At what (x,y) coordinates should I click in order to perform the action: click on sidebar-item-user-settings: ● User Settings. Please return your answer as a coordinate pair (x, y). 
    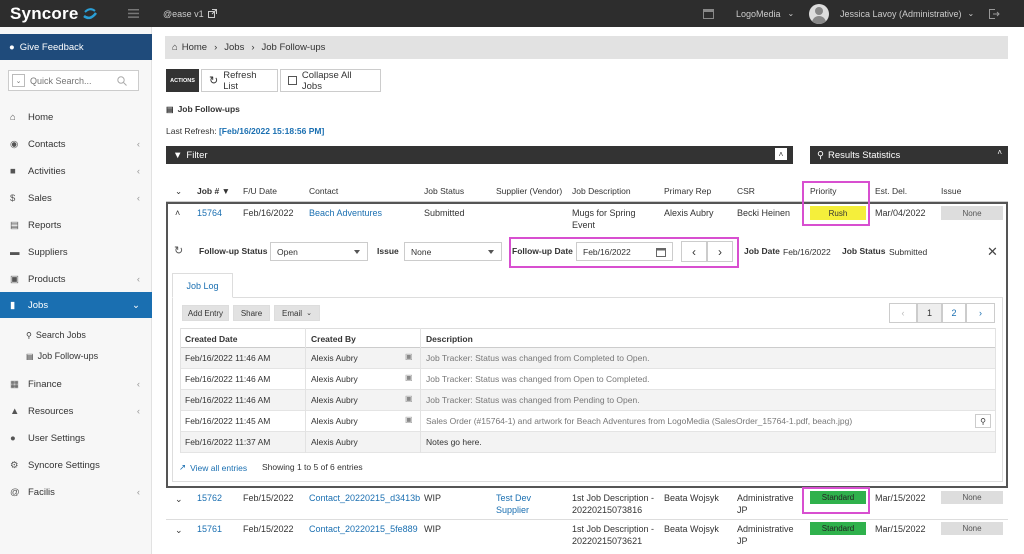
    Looking at the image, I should click on (76, 438).